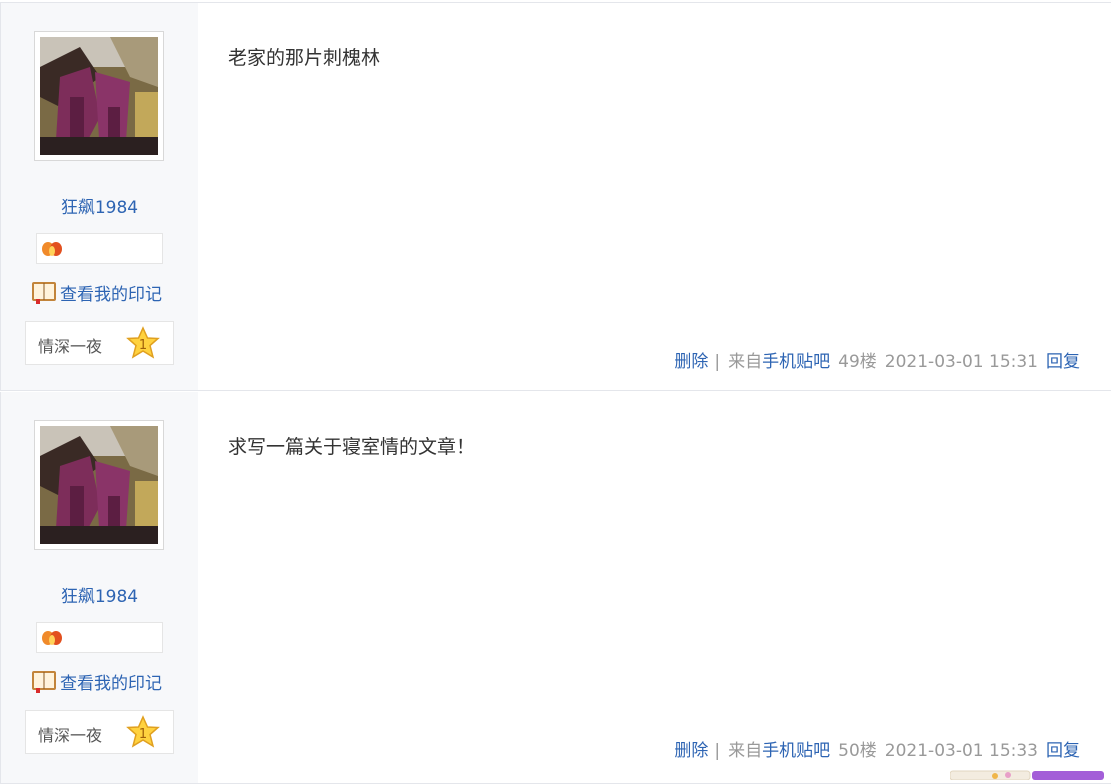 The width and height of the screenshot is (1120, 784). I want to click on floor-number: 50楼, so click(857, 751).